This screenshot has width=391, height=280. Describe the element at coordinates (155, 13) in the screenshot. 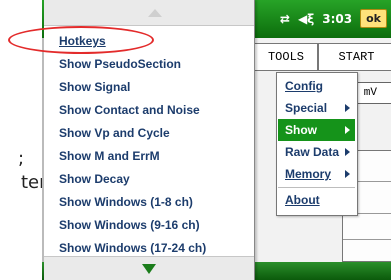

I see `scroll-up-arrow-icon` at that location.